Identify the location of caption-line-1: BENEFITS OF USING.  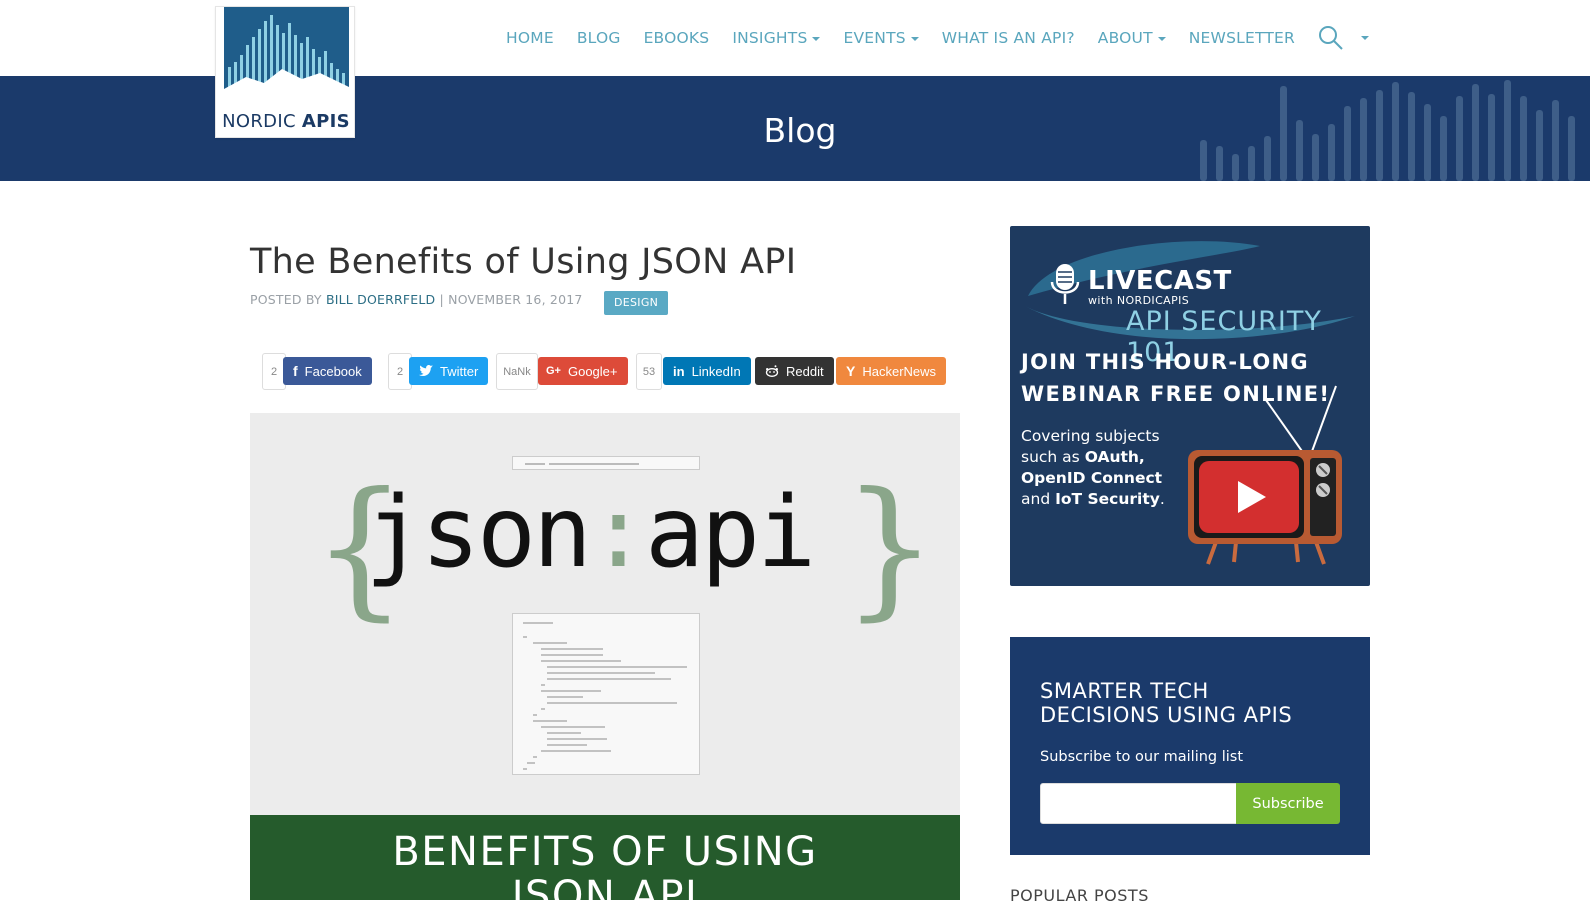
(605, 852).